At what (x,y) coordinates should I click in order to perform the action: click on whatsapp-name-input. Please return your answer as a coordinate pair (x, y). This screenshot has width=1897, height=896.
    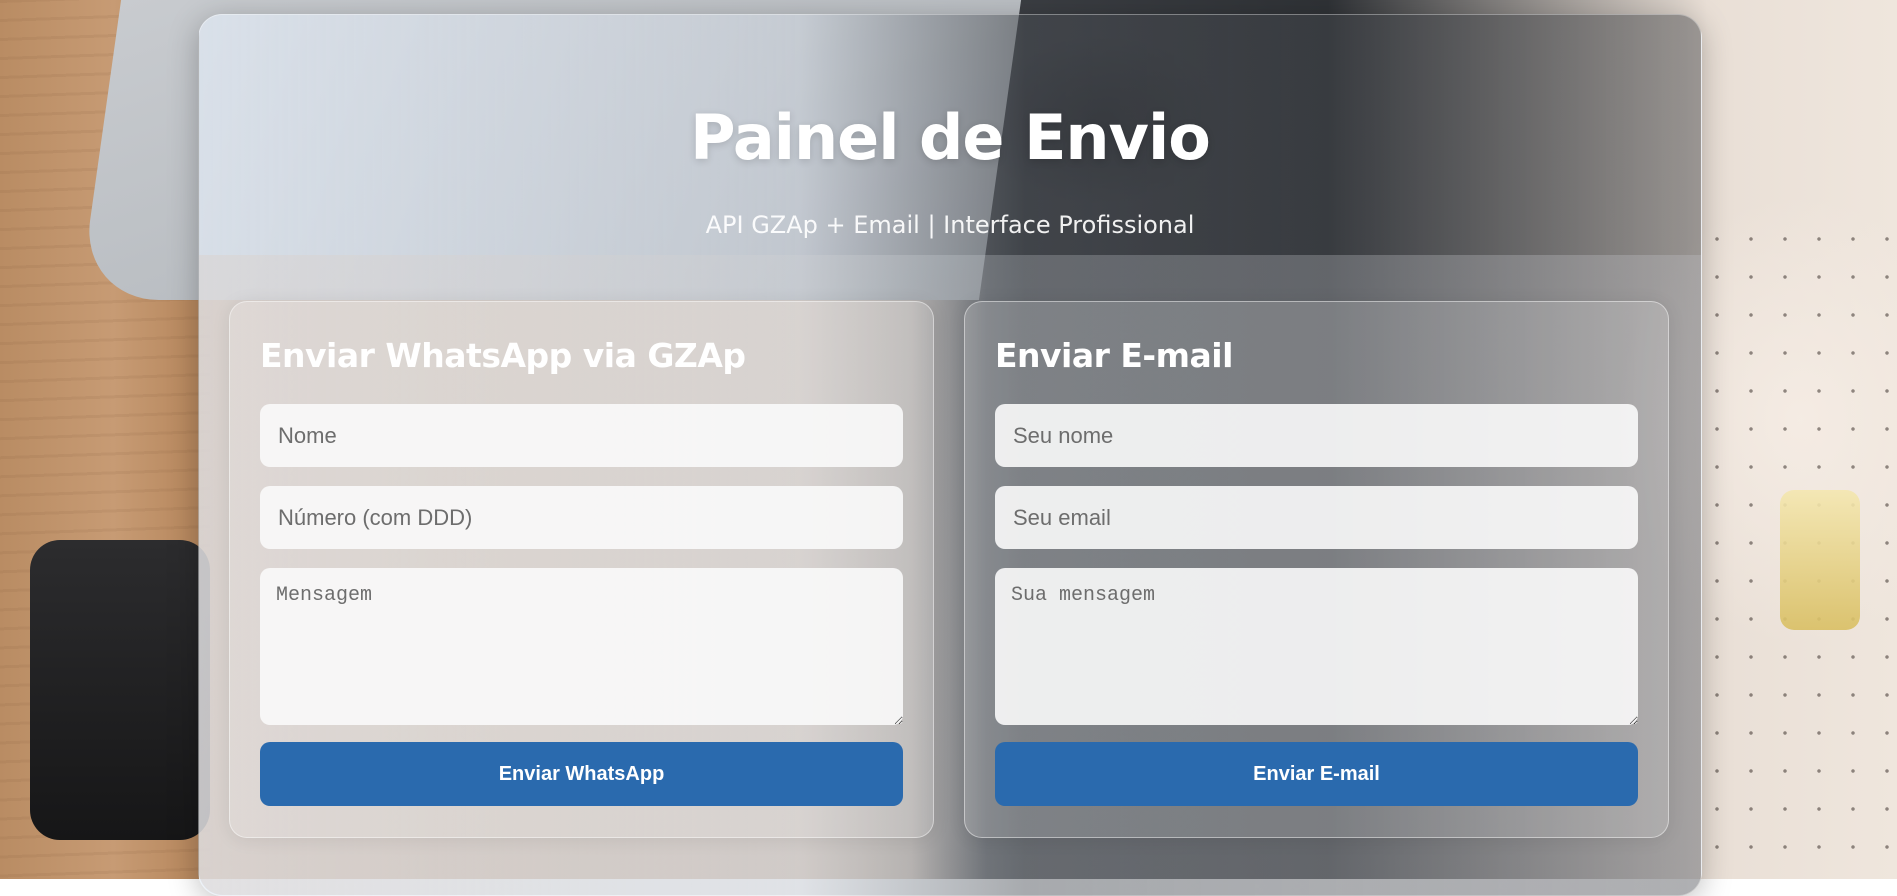
    Looking at the image, I should click on (581, 435).